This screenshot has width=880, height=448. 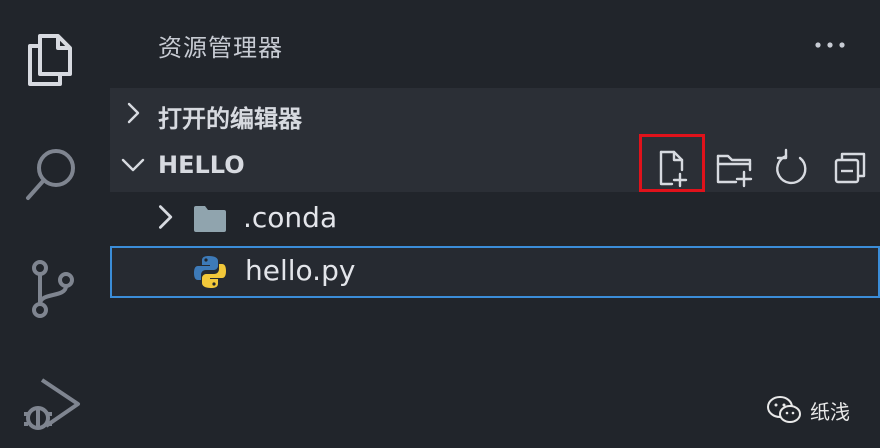 What do you see at coordinates (55, 224) in the screenshot?
I see `activity-bar` at bounding box center [55, 224].